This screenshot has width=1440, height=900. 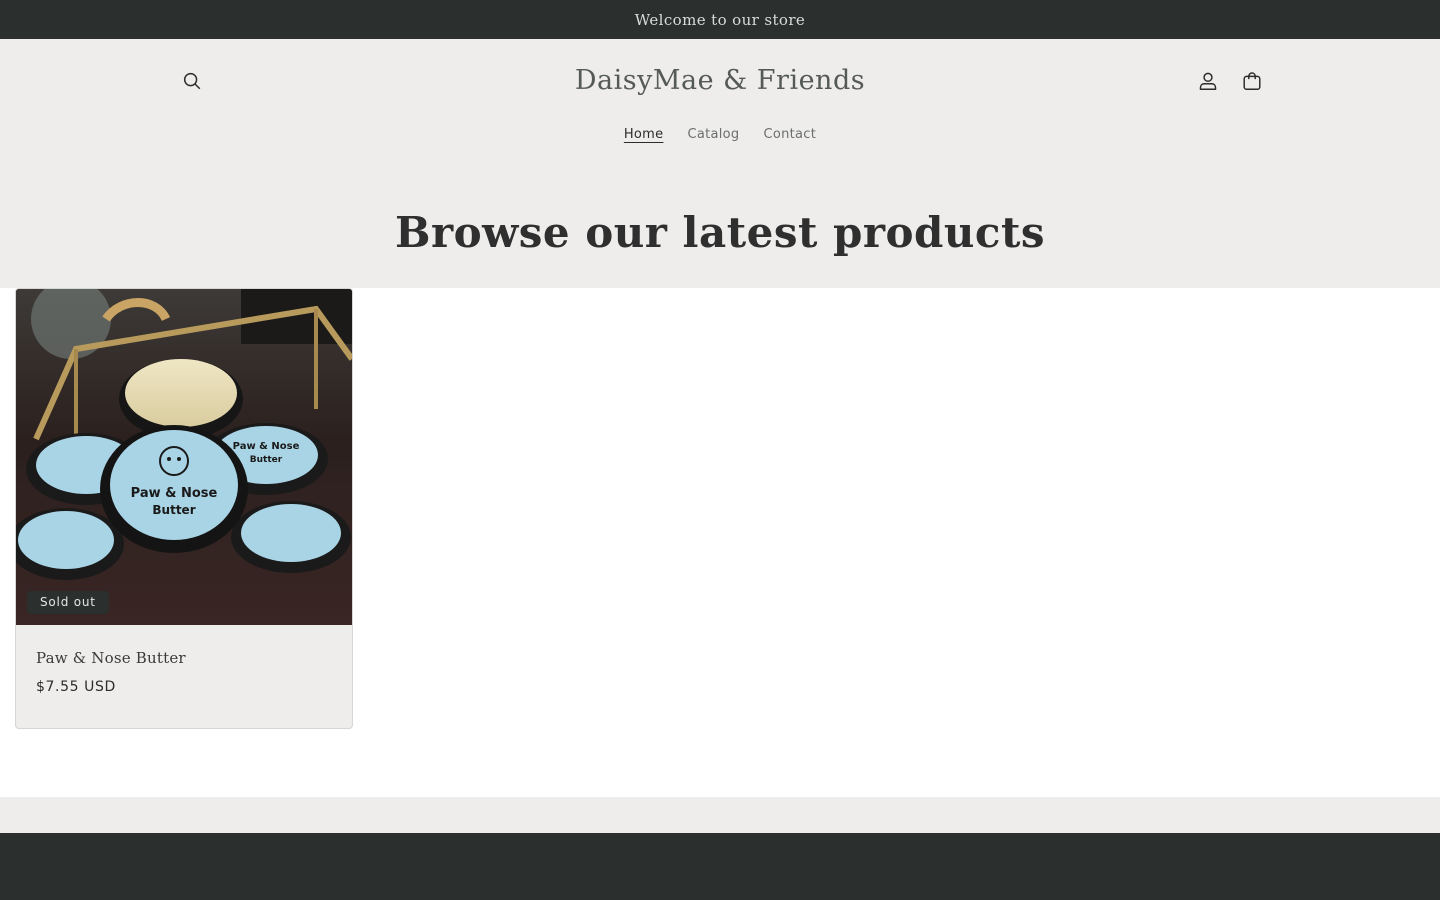 I want to click on cart-button, so click(x=1252, y=81).